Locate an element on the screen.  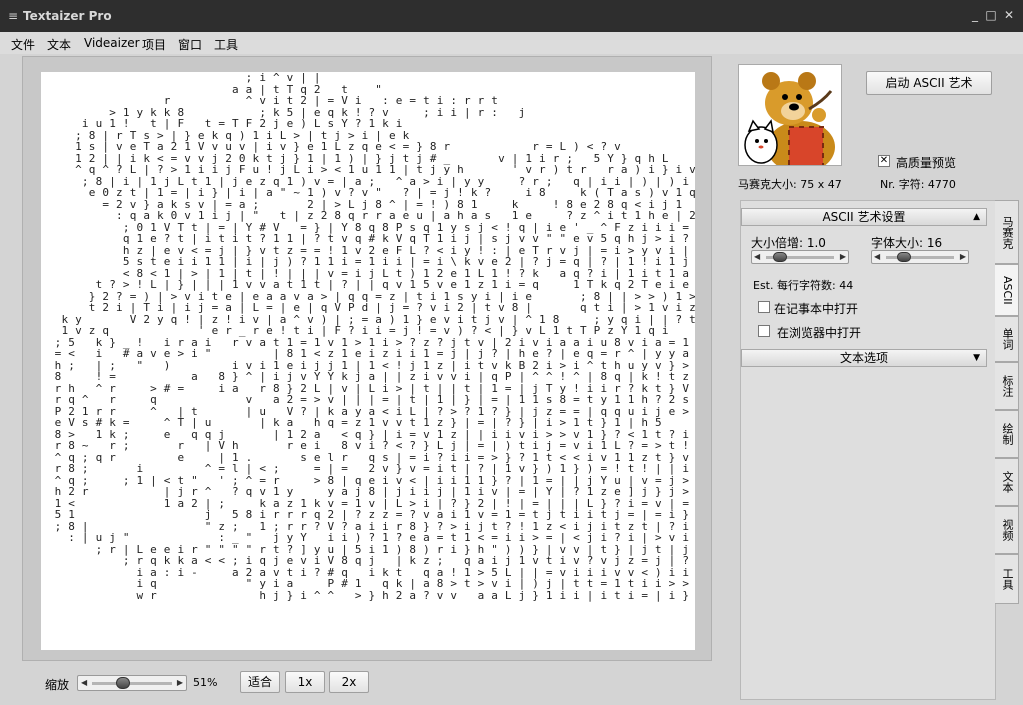
open-in-browser-label: 在浏览器中打开 is located at coordinates (819, 333).